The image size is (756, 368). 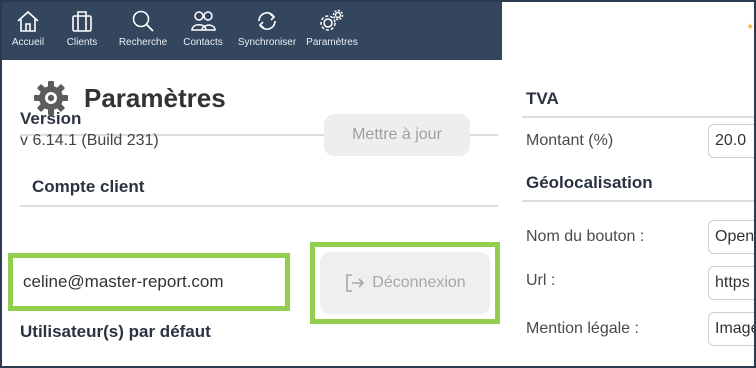 What do you see at coordinates (419, 282) in the screenshot?
I see `logout-label: Déconnexion` at bounding box center [419, 282].